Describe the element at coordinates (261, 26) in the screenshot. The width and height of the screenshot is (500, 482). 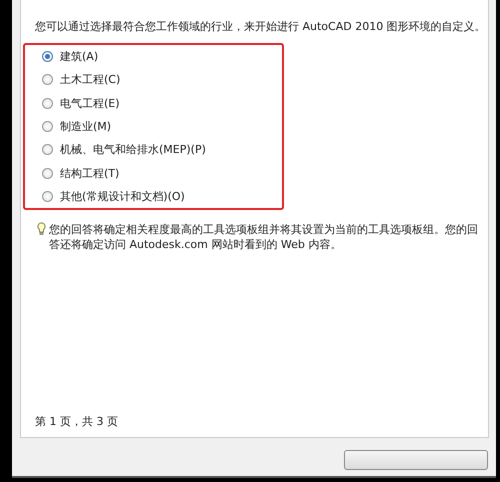
I see `intro-text: 您可以通过选择最符合您工作领域的行业，来开始进行 AutoCAD 2010 图形环境的自定义。` at that location.